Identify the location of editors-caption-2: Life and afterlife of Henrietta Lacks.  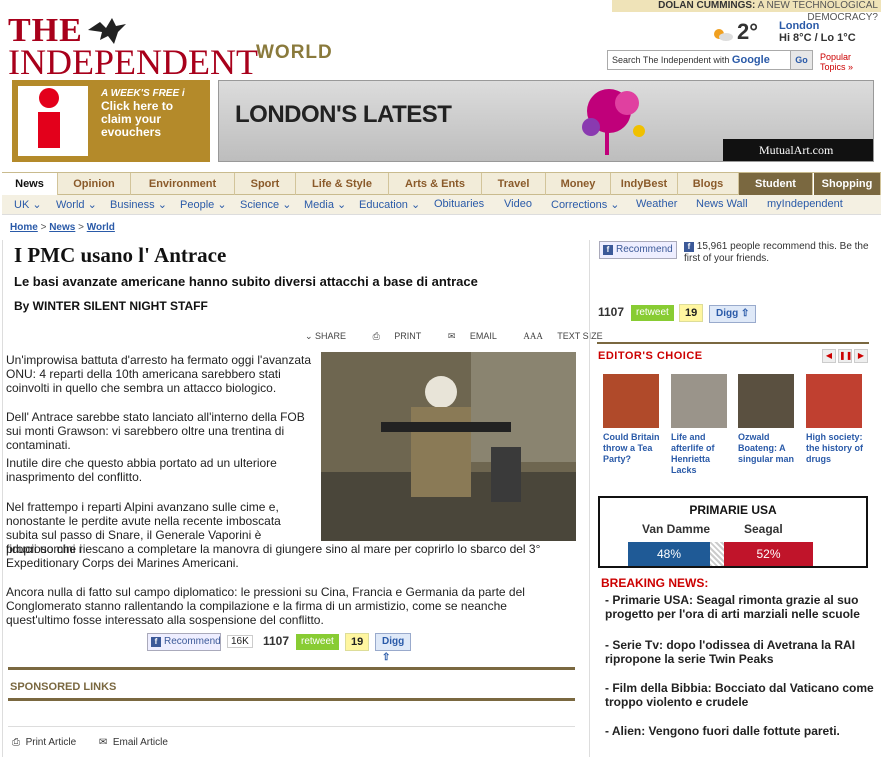
(702, 454).